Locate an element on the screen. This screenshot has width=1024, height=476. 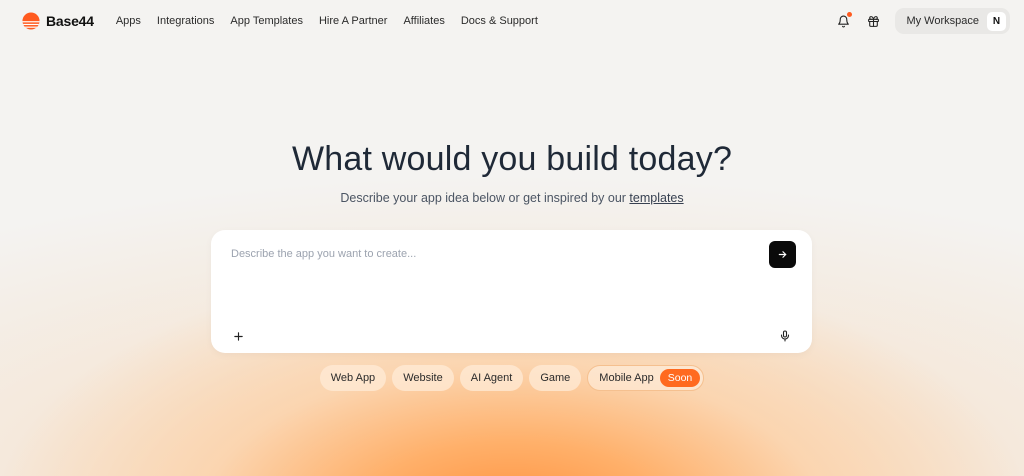
avatar: N is located at coordinates (996, 21).